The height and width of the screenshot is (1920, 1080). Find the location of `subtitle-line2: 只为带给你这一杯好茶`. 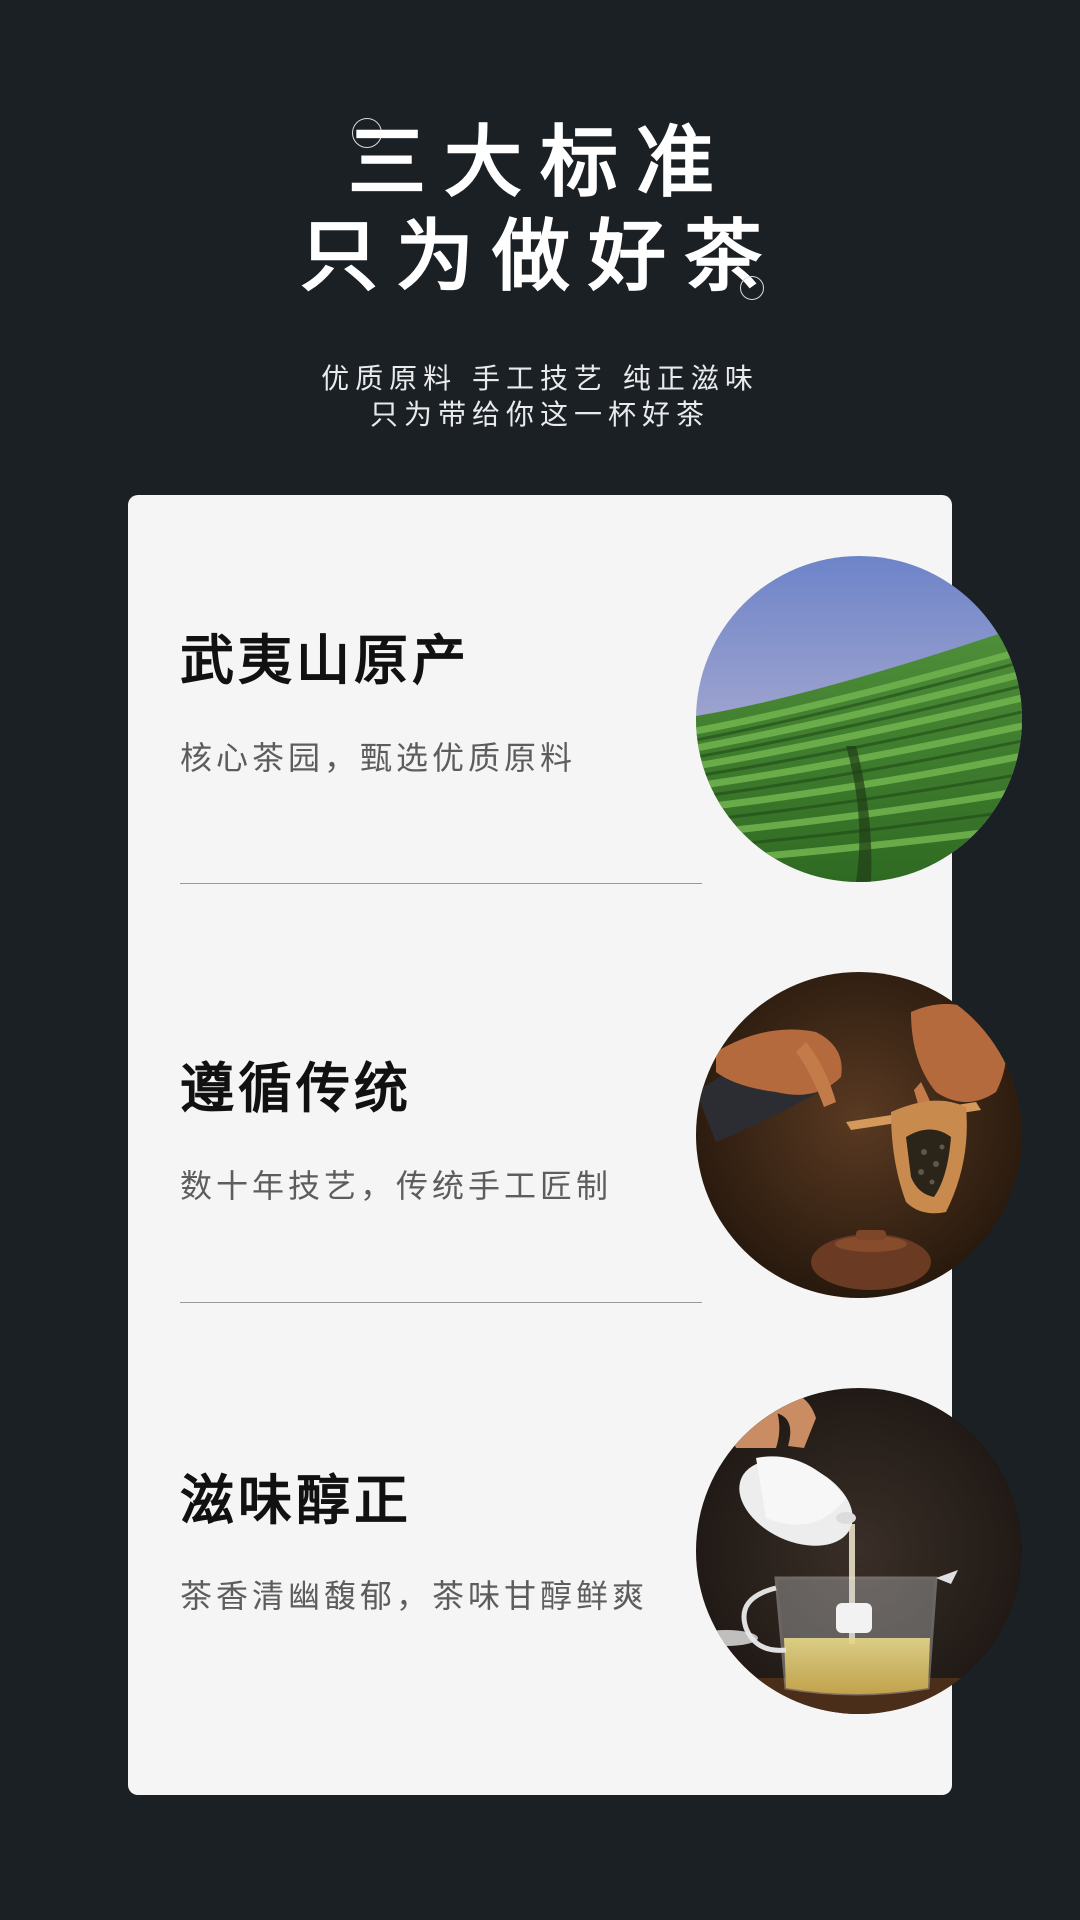

subtitle-line2: 只为带给你这一杯好茶 is located at coordinates (539, 414).